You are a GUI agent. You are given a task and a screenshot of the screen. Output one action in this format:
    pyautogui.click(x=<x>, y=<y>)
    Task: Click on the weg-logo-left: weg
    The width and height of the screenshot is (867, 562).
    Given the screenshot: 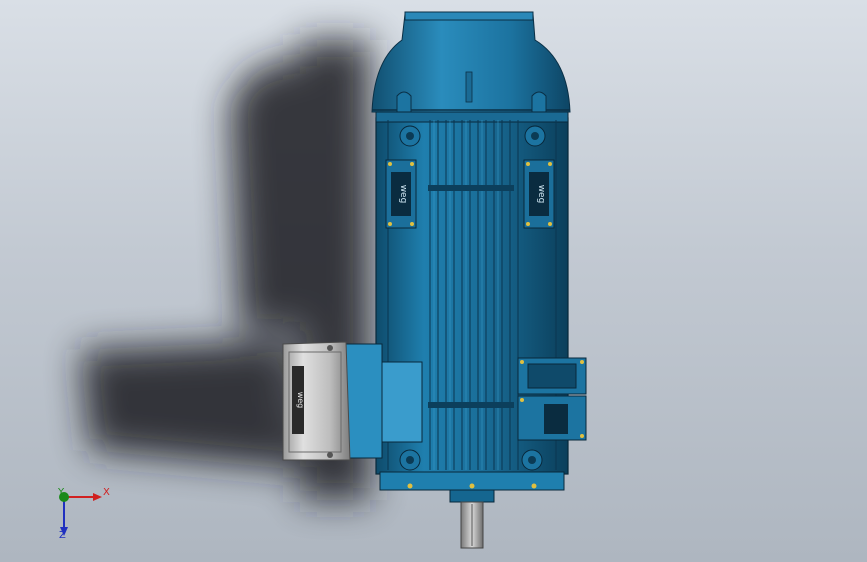 What is the action you would take?
    pyautogui.click(x=403, y=194)
    